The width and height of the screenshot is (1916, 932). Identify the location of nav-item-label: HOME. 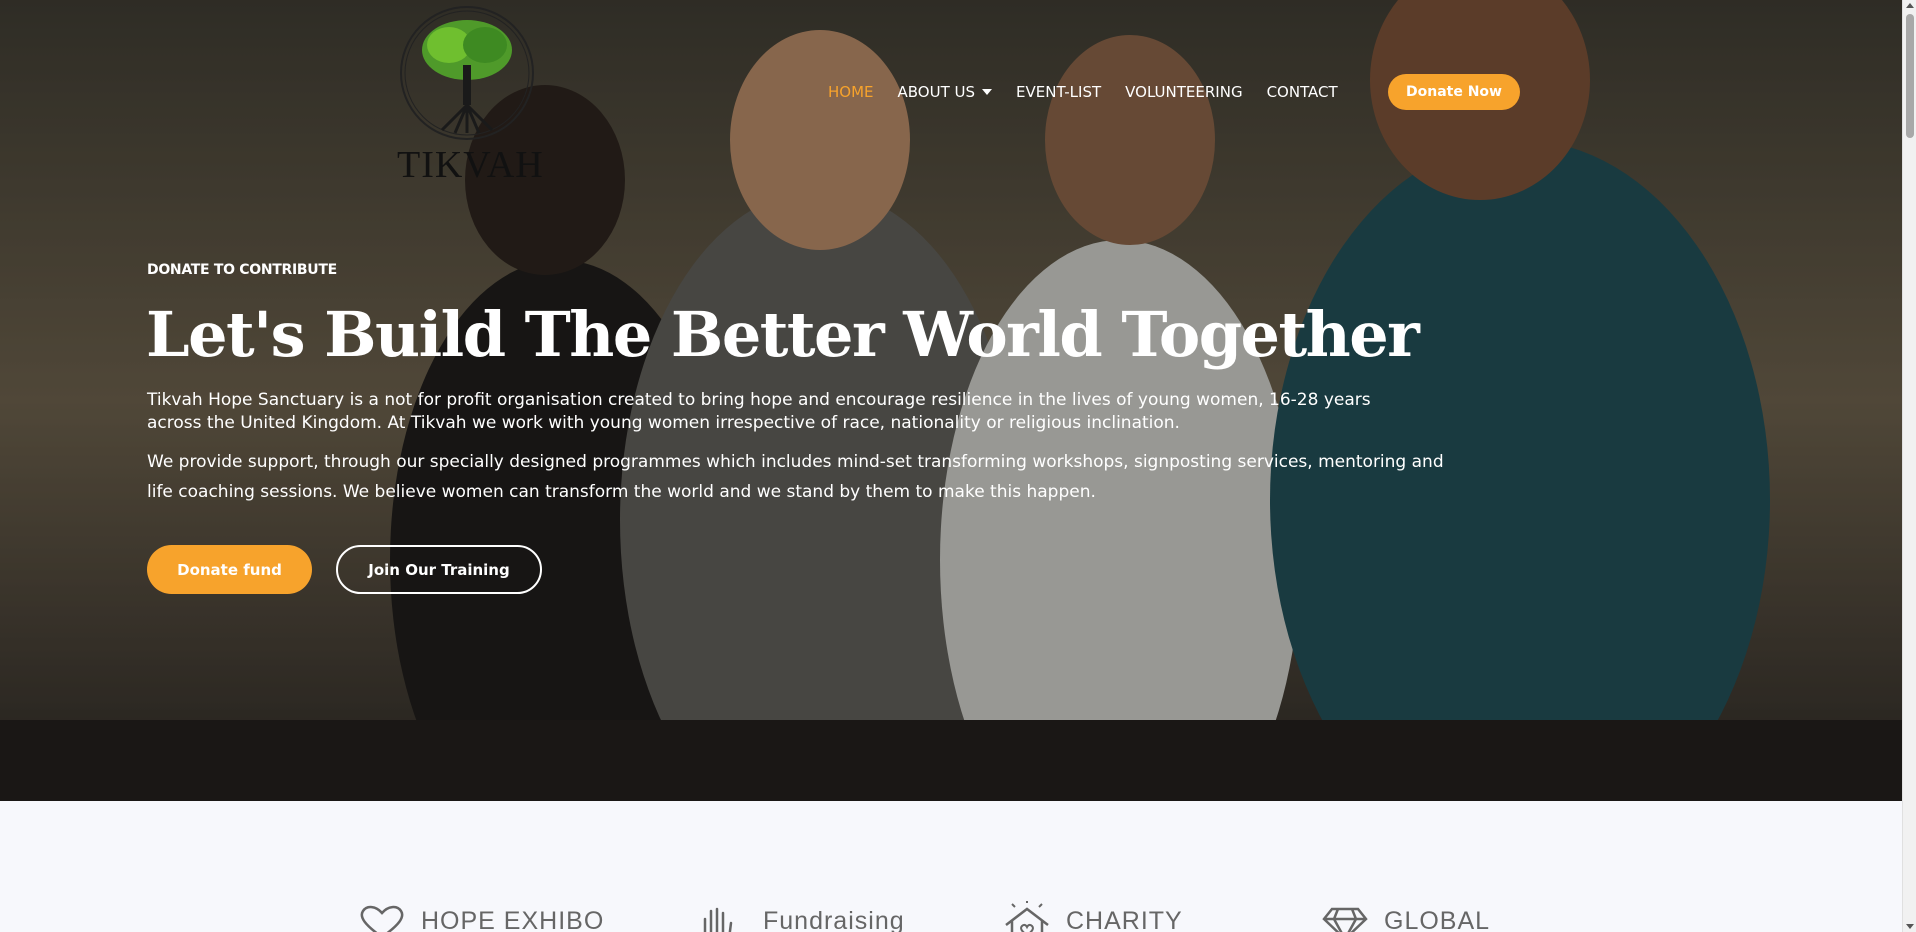
(851, 92).